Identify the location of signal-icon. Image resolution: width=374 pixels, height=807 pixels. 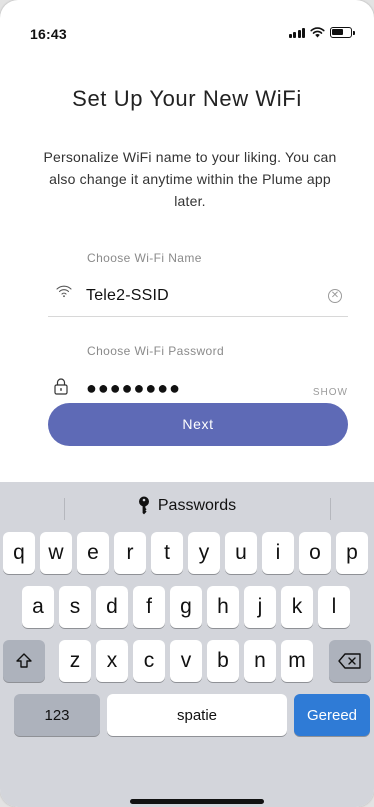
(296, 32).